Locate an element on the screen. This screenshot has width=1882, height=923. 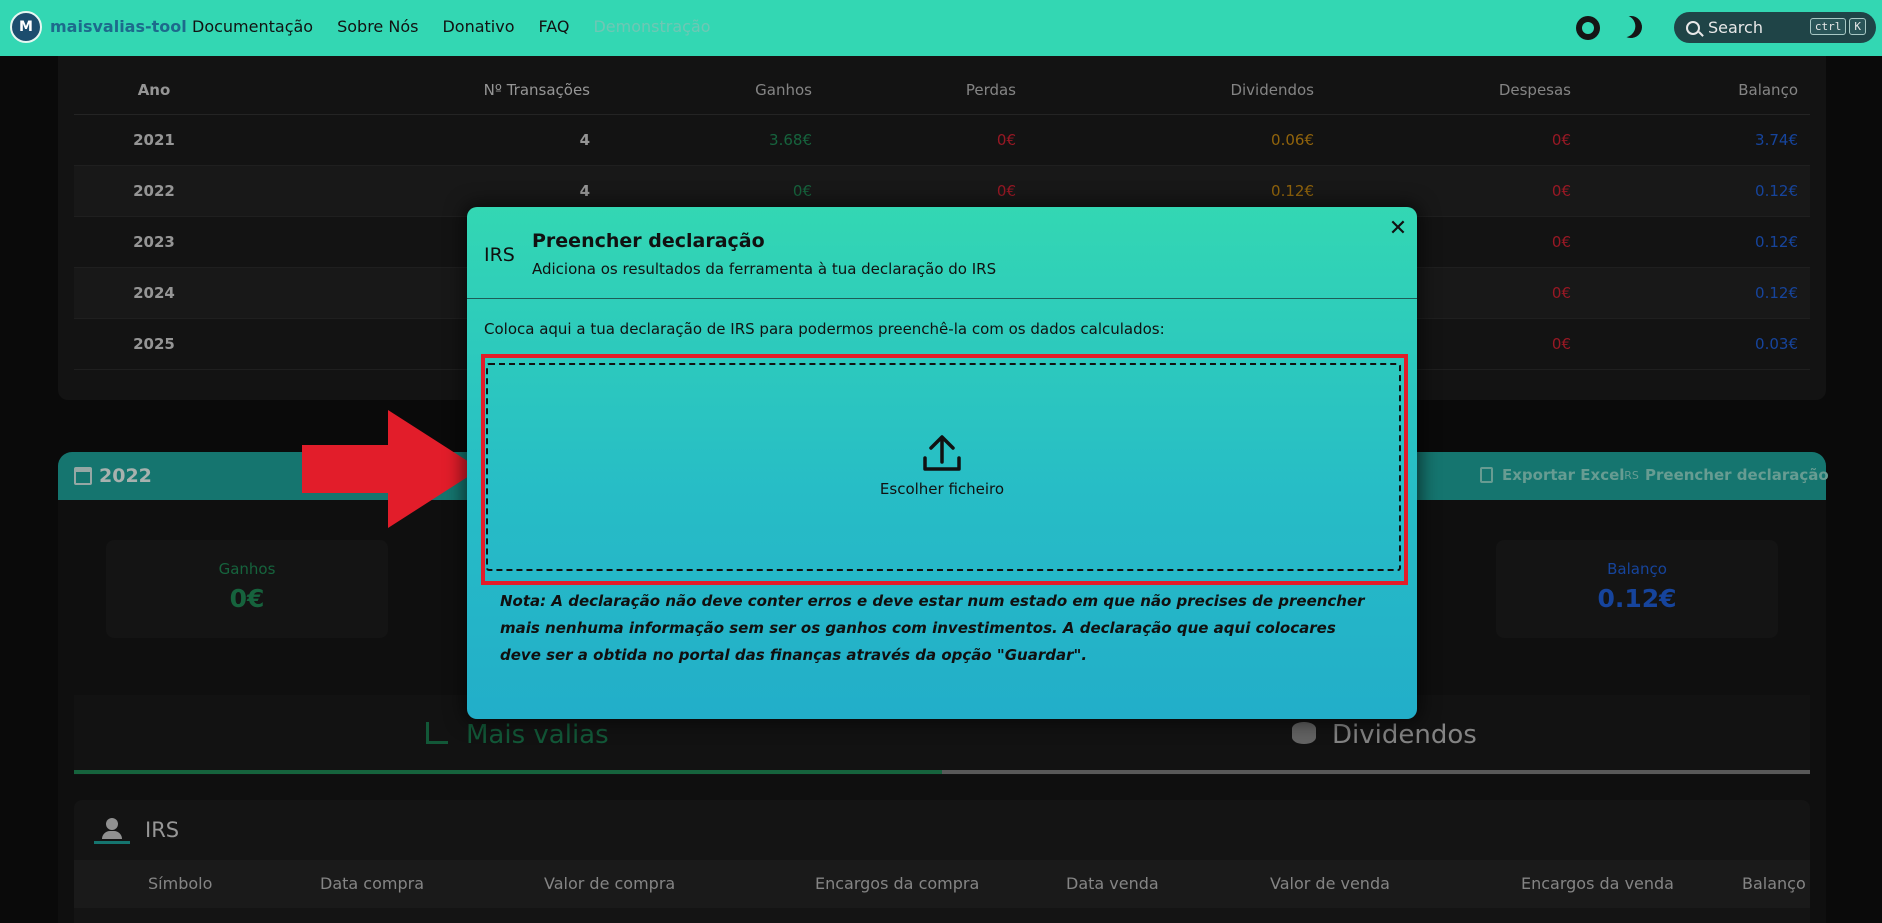
nav-link-documentacao: Documentação is located at coordinates (252, 26).